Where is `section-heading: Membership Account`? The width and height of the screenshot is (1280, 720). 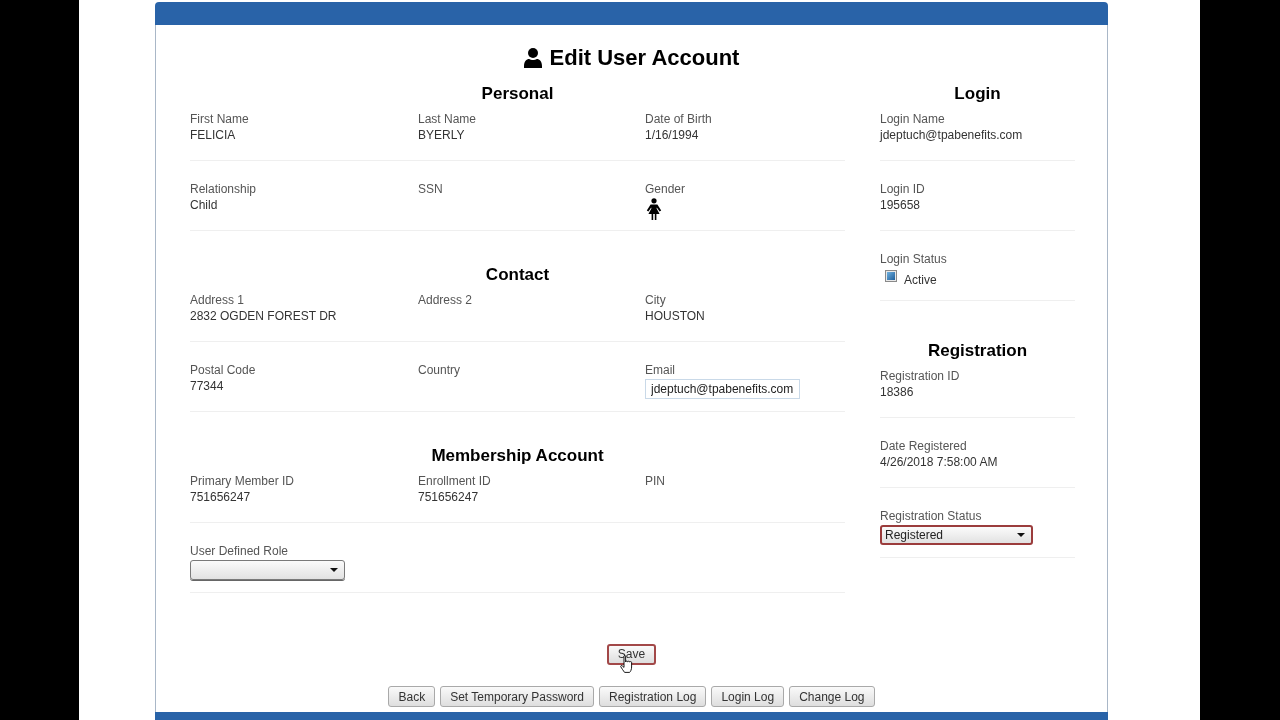 section-heading: Membership Account is located at coordinates (517, 456).